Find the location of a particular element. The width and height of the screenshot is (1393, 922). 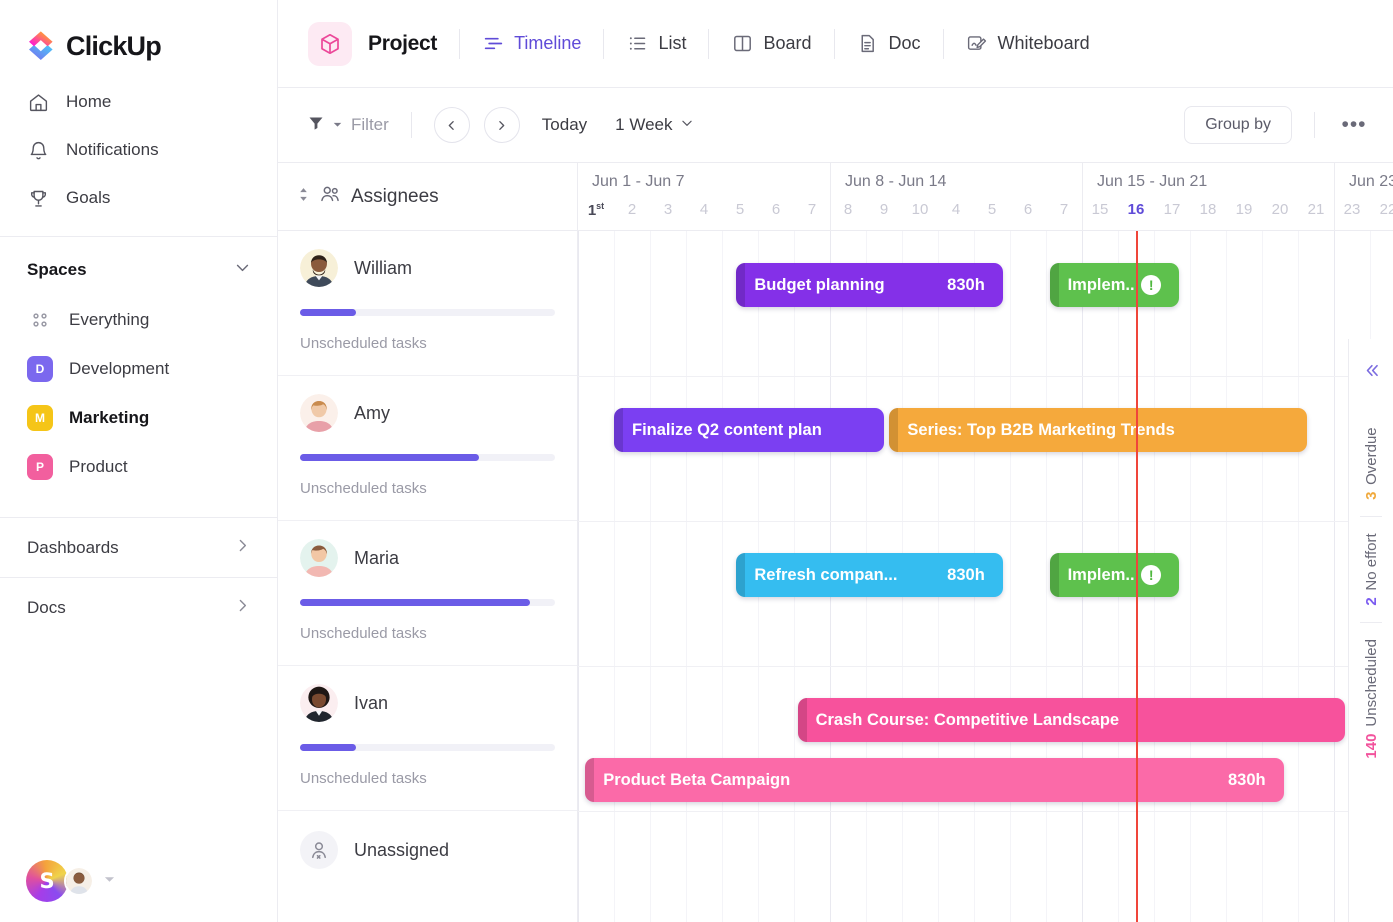

task-bar: Crash Course: Competitive Landscape is located at coordinates (1071, 720).